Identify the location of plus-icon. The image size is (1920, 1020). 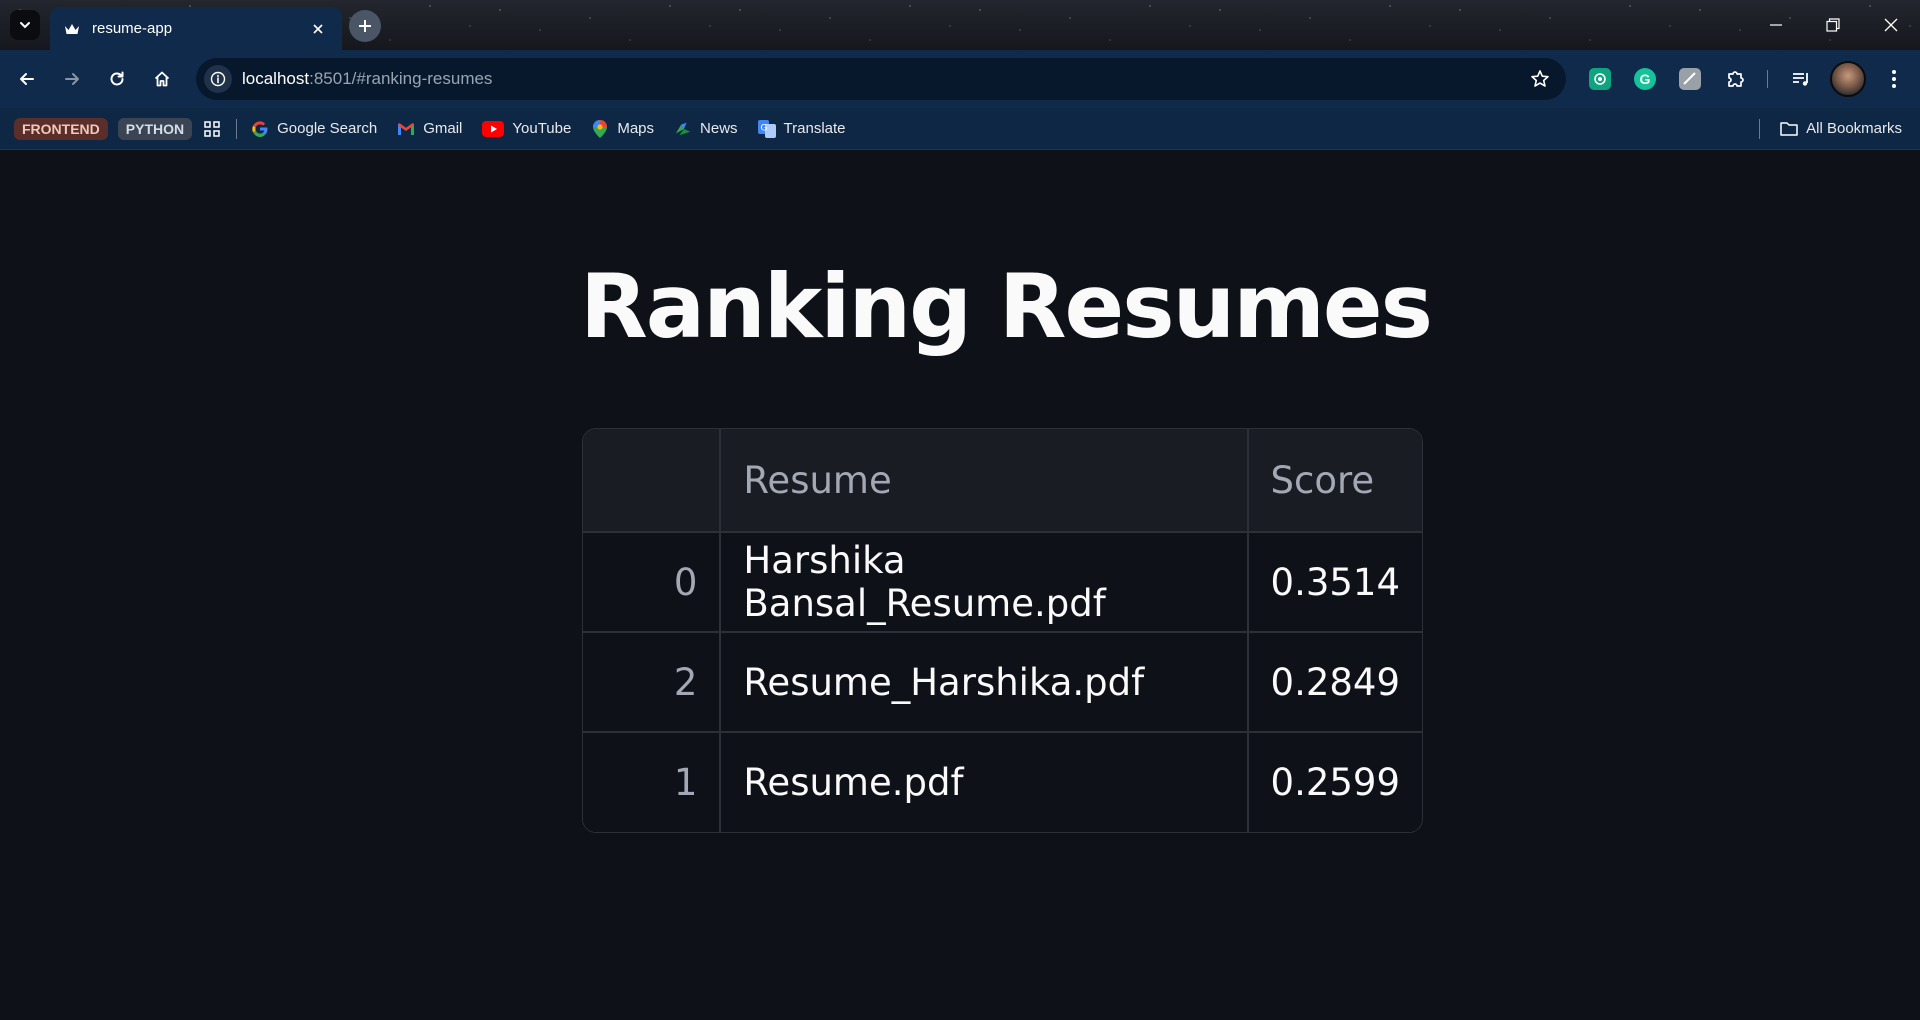
(365, 26).